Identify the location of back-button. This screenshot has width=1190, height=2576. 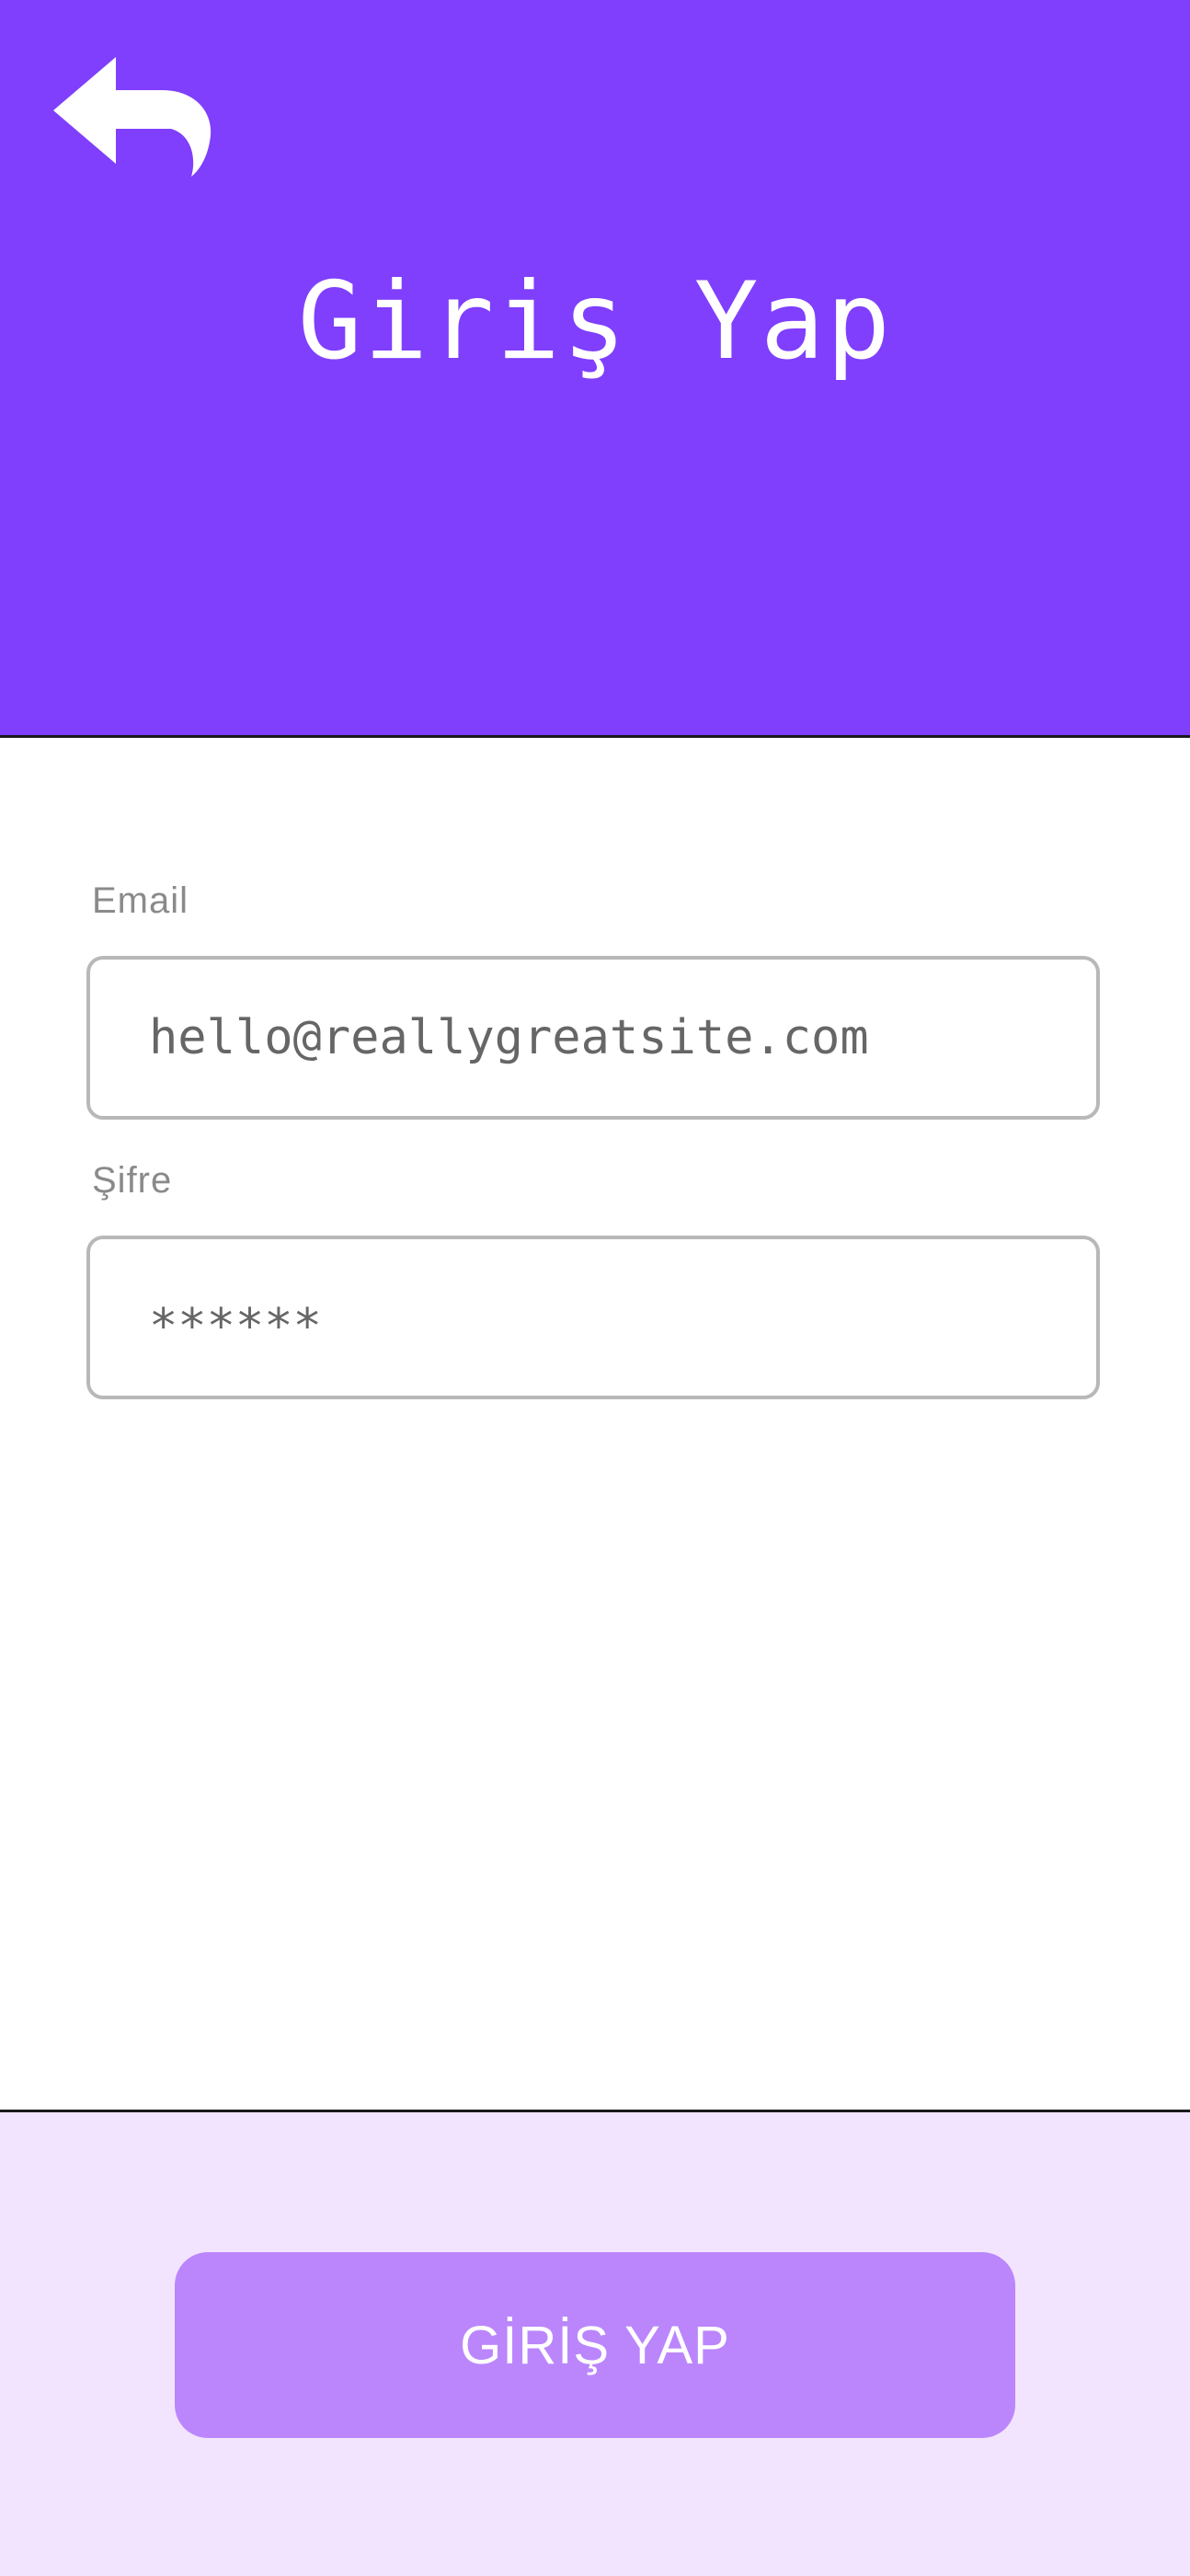
(136, 120).